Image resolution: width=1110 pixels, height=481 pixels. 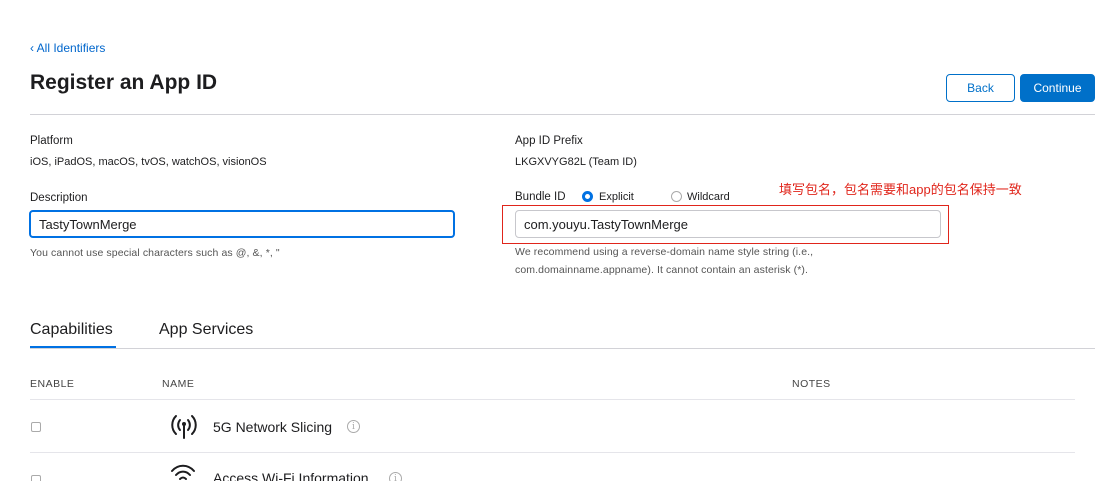 What do you see at coordinates (728, 224) in the screenshot?
I see `bundle-id-input: com.youyu.TastyTownMerge` at bounding box center [728, 224].